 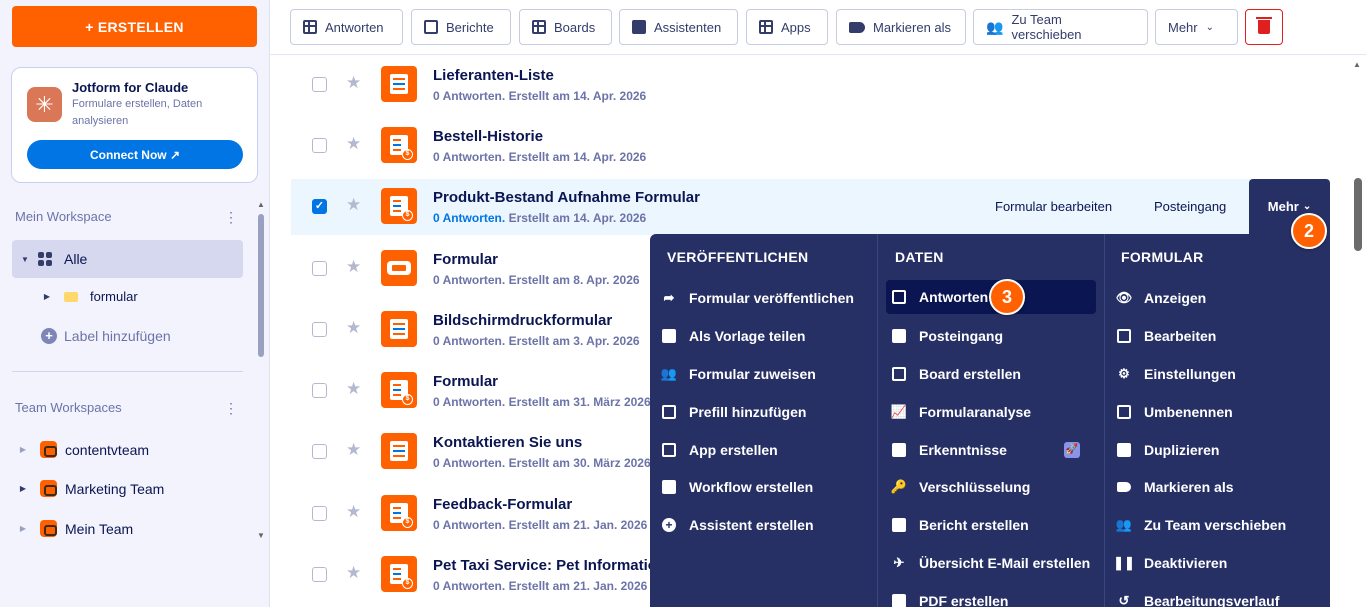 What do you see at coordinates (787, 27) in the screenshot?
I see `apps-button: Apps` at bounding box center [787, 27].